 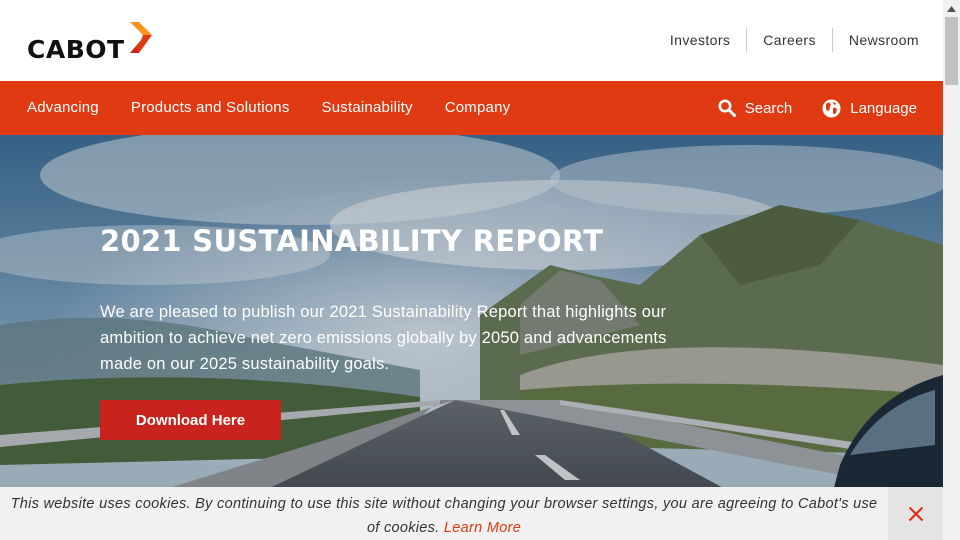 What do you see at coordinates (245, 364) in the screenshot?
I see `hero-description-line: made on our 2025 sustainability goals.` at bounding box center [245, 364].